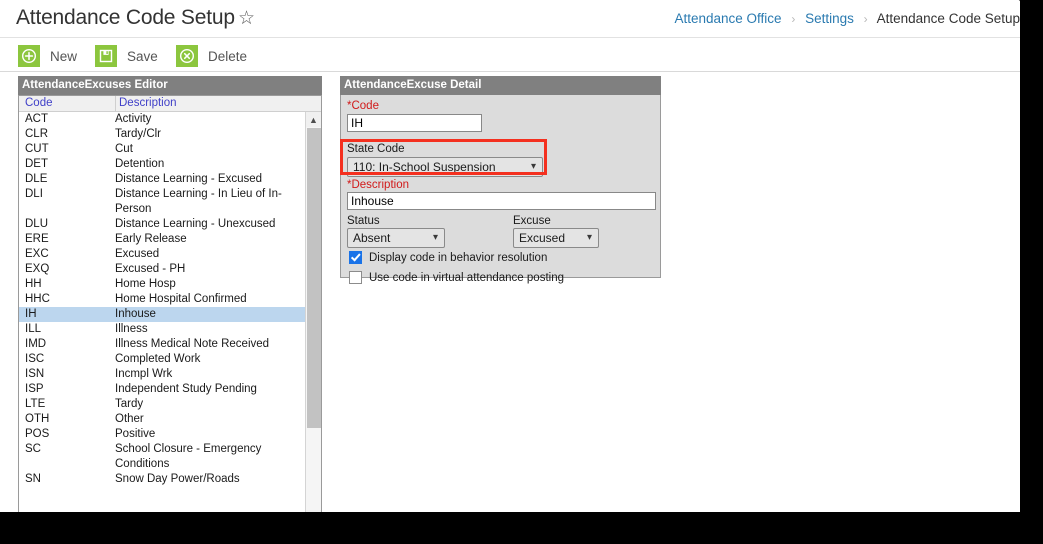 The width and height of the screenshot is (1043, 544). Describe the element at coordinates (458, 257) in the screenshot. I see `display-code-behavior-label: Display code in behavior resolution` at that location.